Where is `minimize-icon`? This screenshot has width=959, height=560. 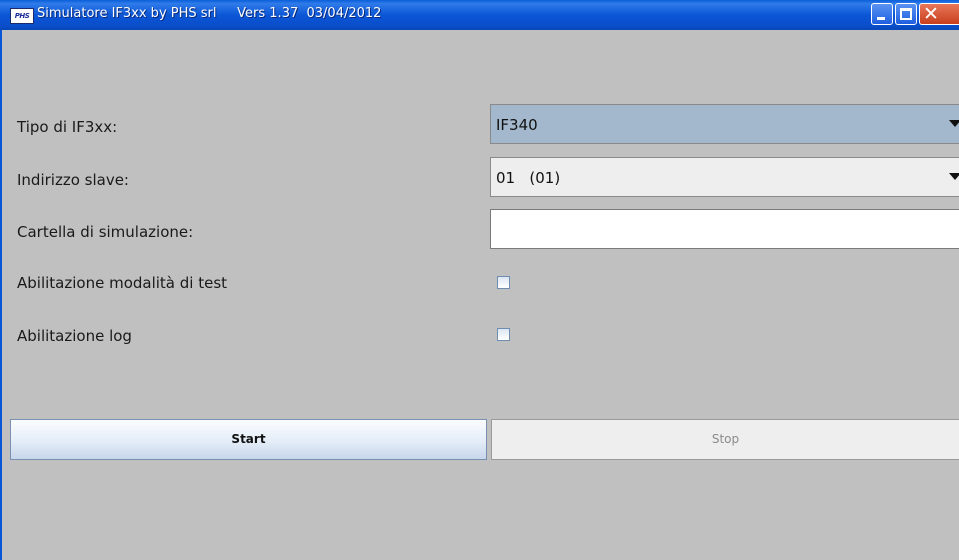 minimize-icon is located at coordinates (881, 18).